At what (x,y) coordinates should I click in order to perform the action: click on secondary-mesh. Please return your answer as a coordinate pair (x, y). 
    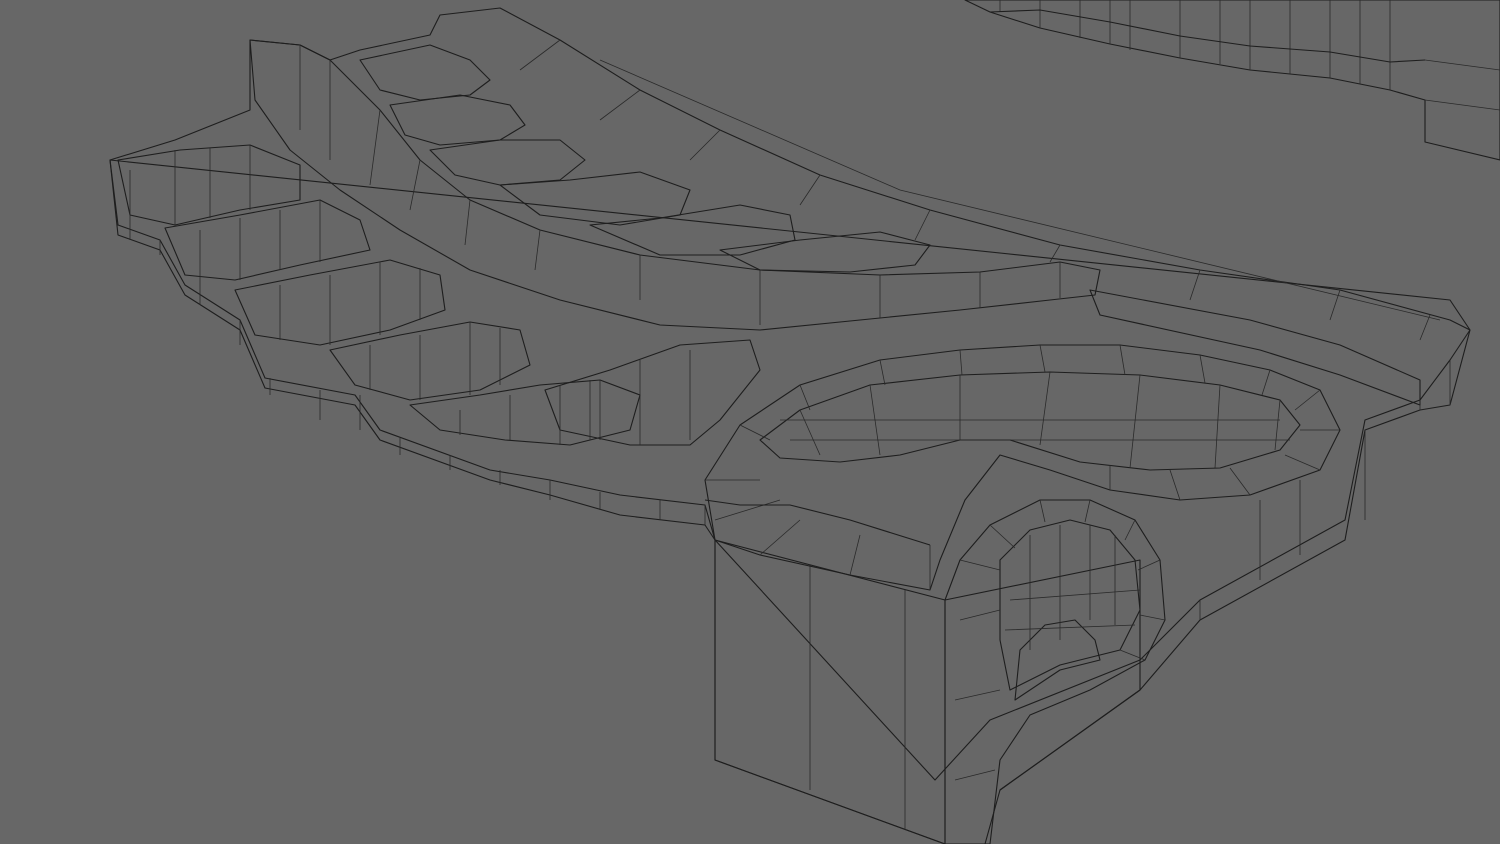
    Looking at the image, I should click on (1232, 80).